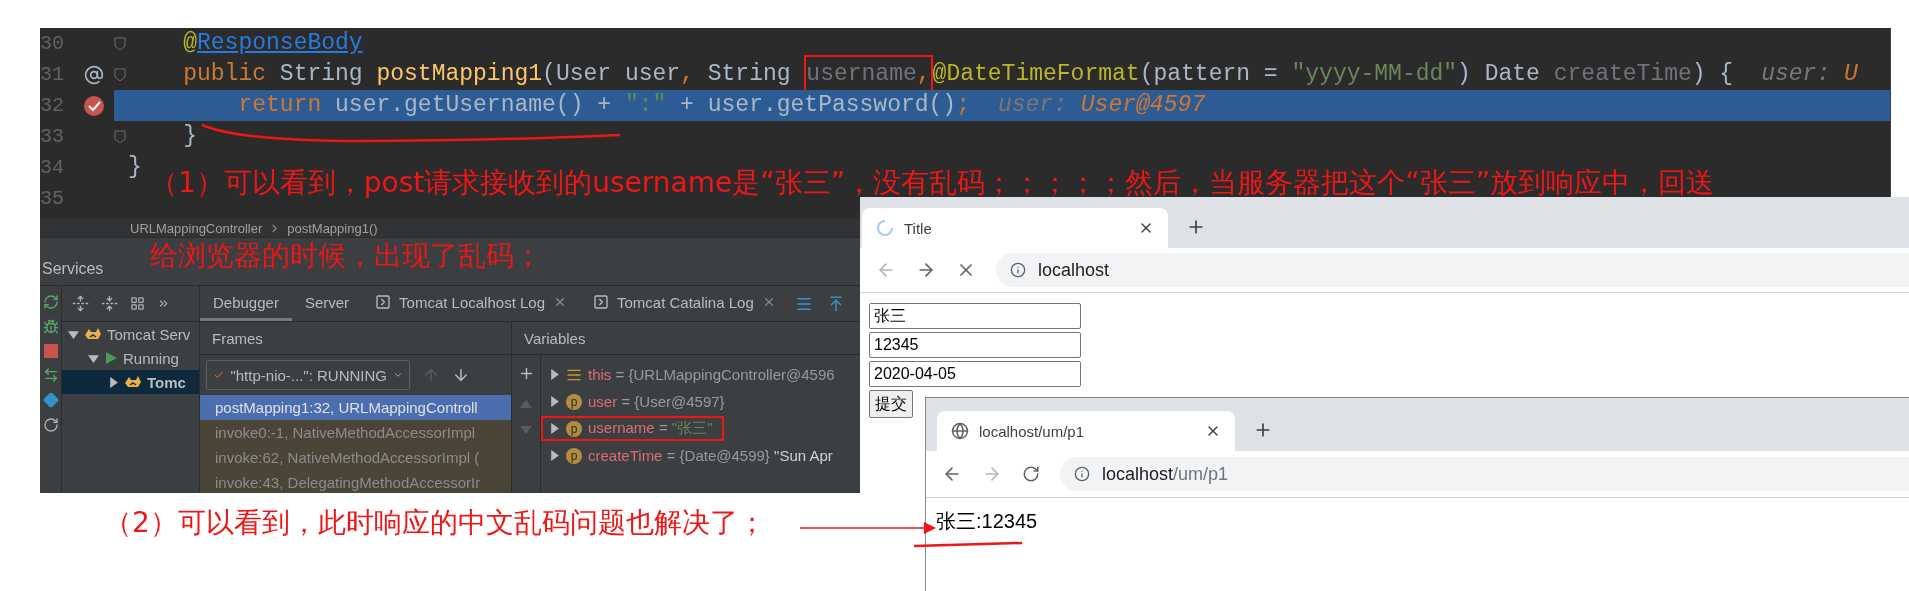 This screenshot has width=1909, height=591. What do you see at coordinates (355, 338) in the screenshot?
I see `column-header: Frames` at bounding box center [355, 338].